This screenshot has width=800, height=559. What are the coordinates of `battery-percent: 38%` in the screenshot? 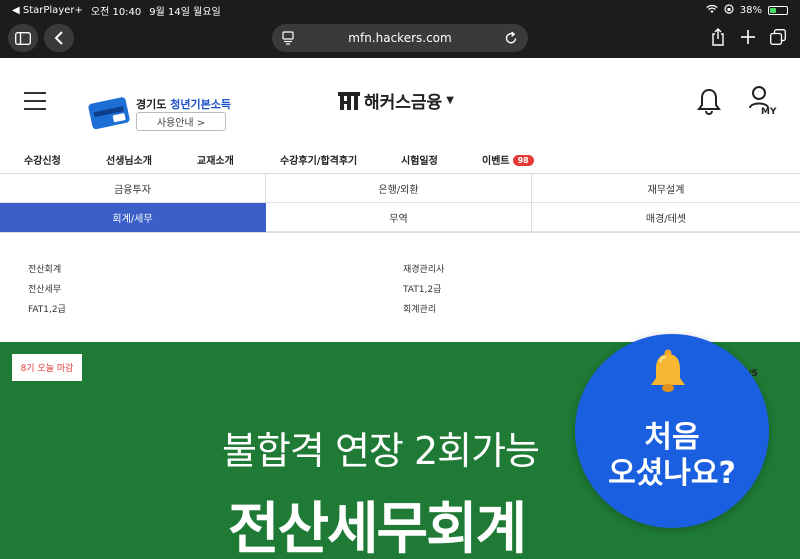 It's located at (750, 10).